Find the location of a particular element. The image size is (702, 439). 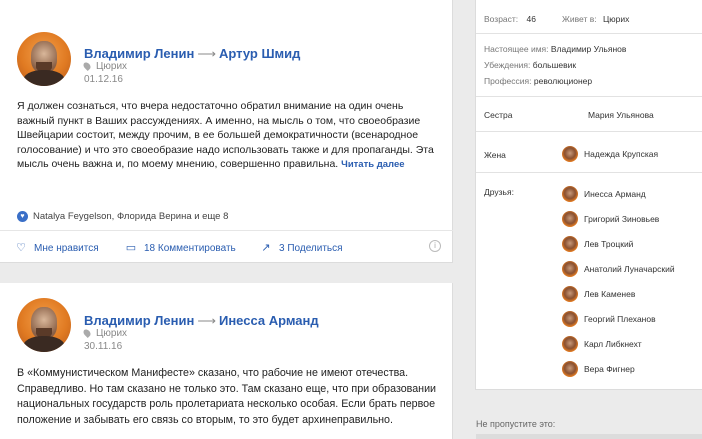

recipient-link: Инесса Арманд is located at coordinates (269, 320).